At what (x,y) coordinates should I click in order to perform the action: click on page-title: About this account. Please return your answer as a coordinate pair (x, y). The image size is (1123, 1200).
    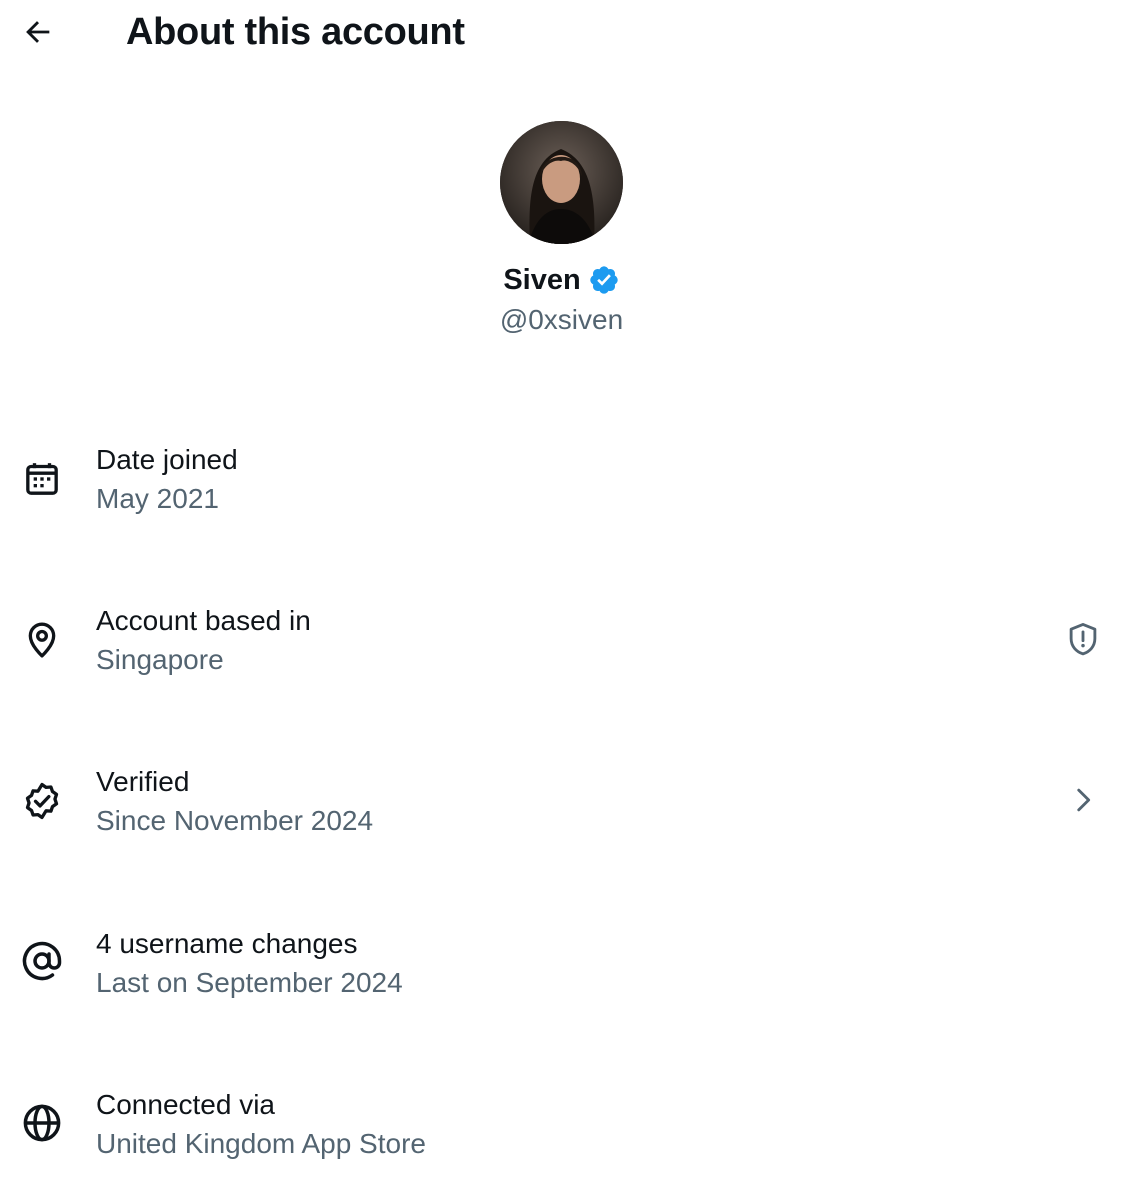
    Looking at the image, I should click on (295, 32).